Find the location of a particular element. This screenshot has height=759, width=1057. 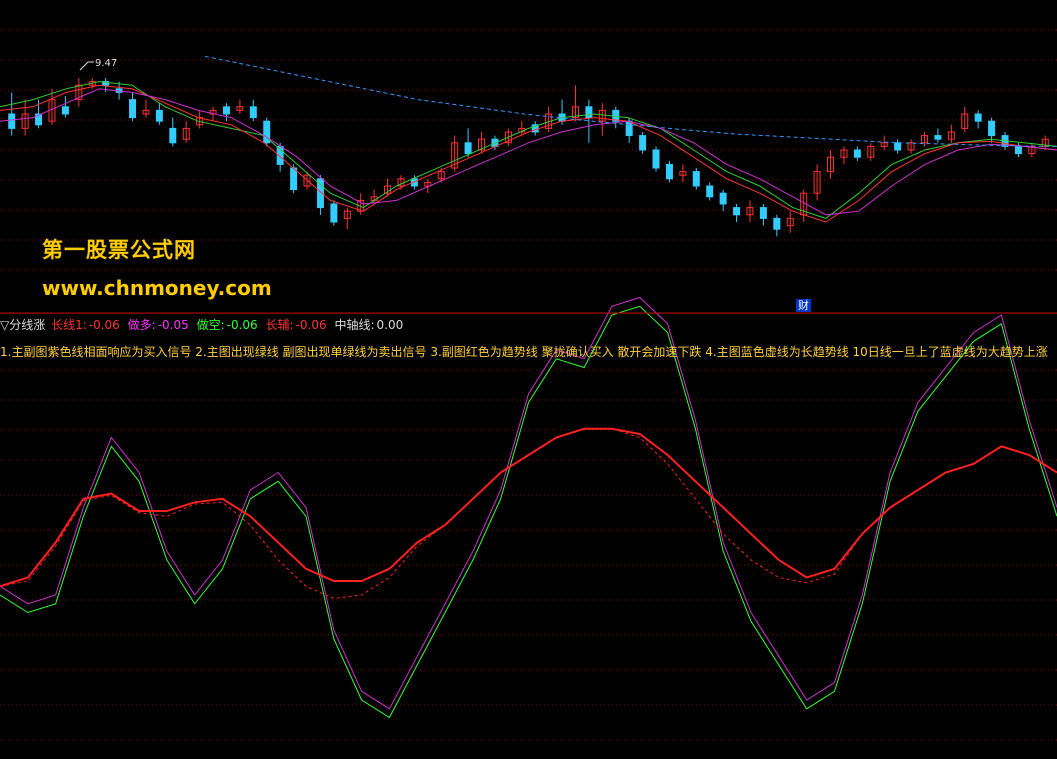

max-price-label: 9.47 is located at coordinates (106, 63).